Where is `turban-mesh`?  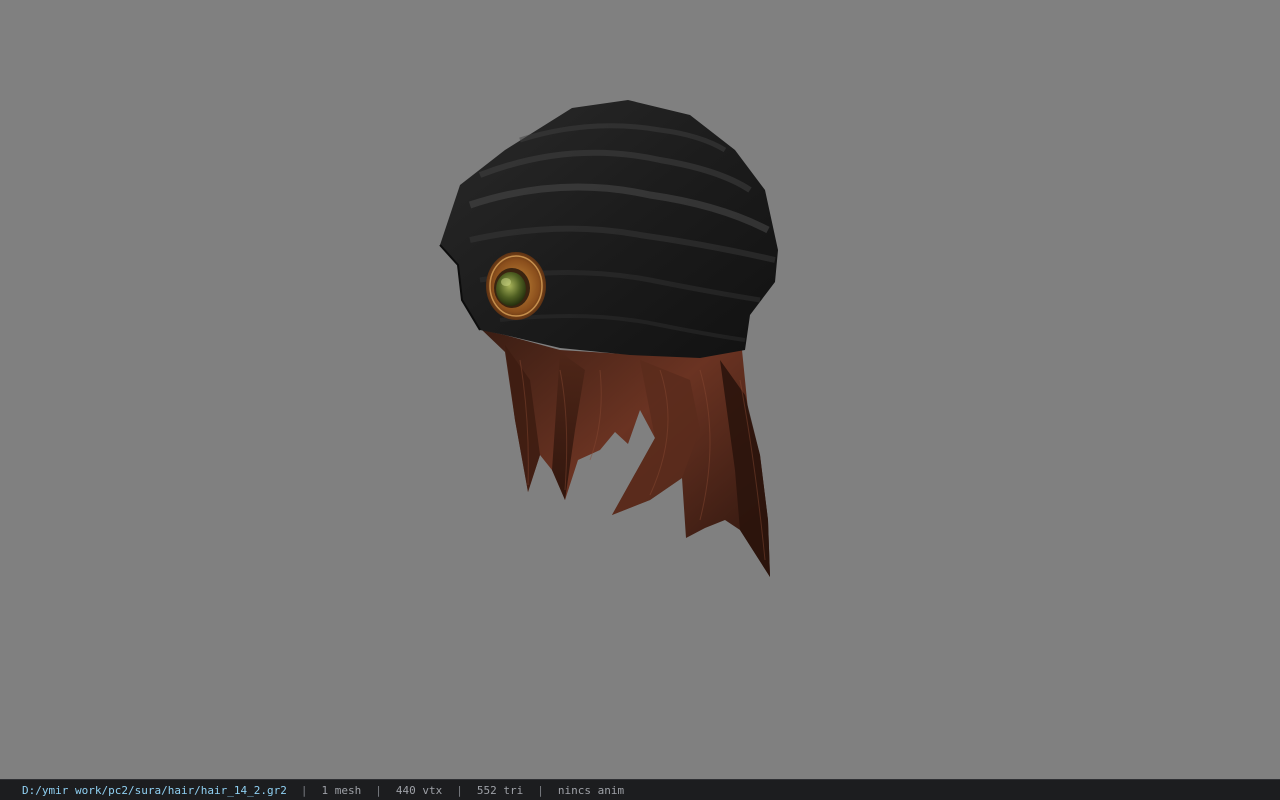 turban-mesh is located at coordinates (608, 229).